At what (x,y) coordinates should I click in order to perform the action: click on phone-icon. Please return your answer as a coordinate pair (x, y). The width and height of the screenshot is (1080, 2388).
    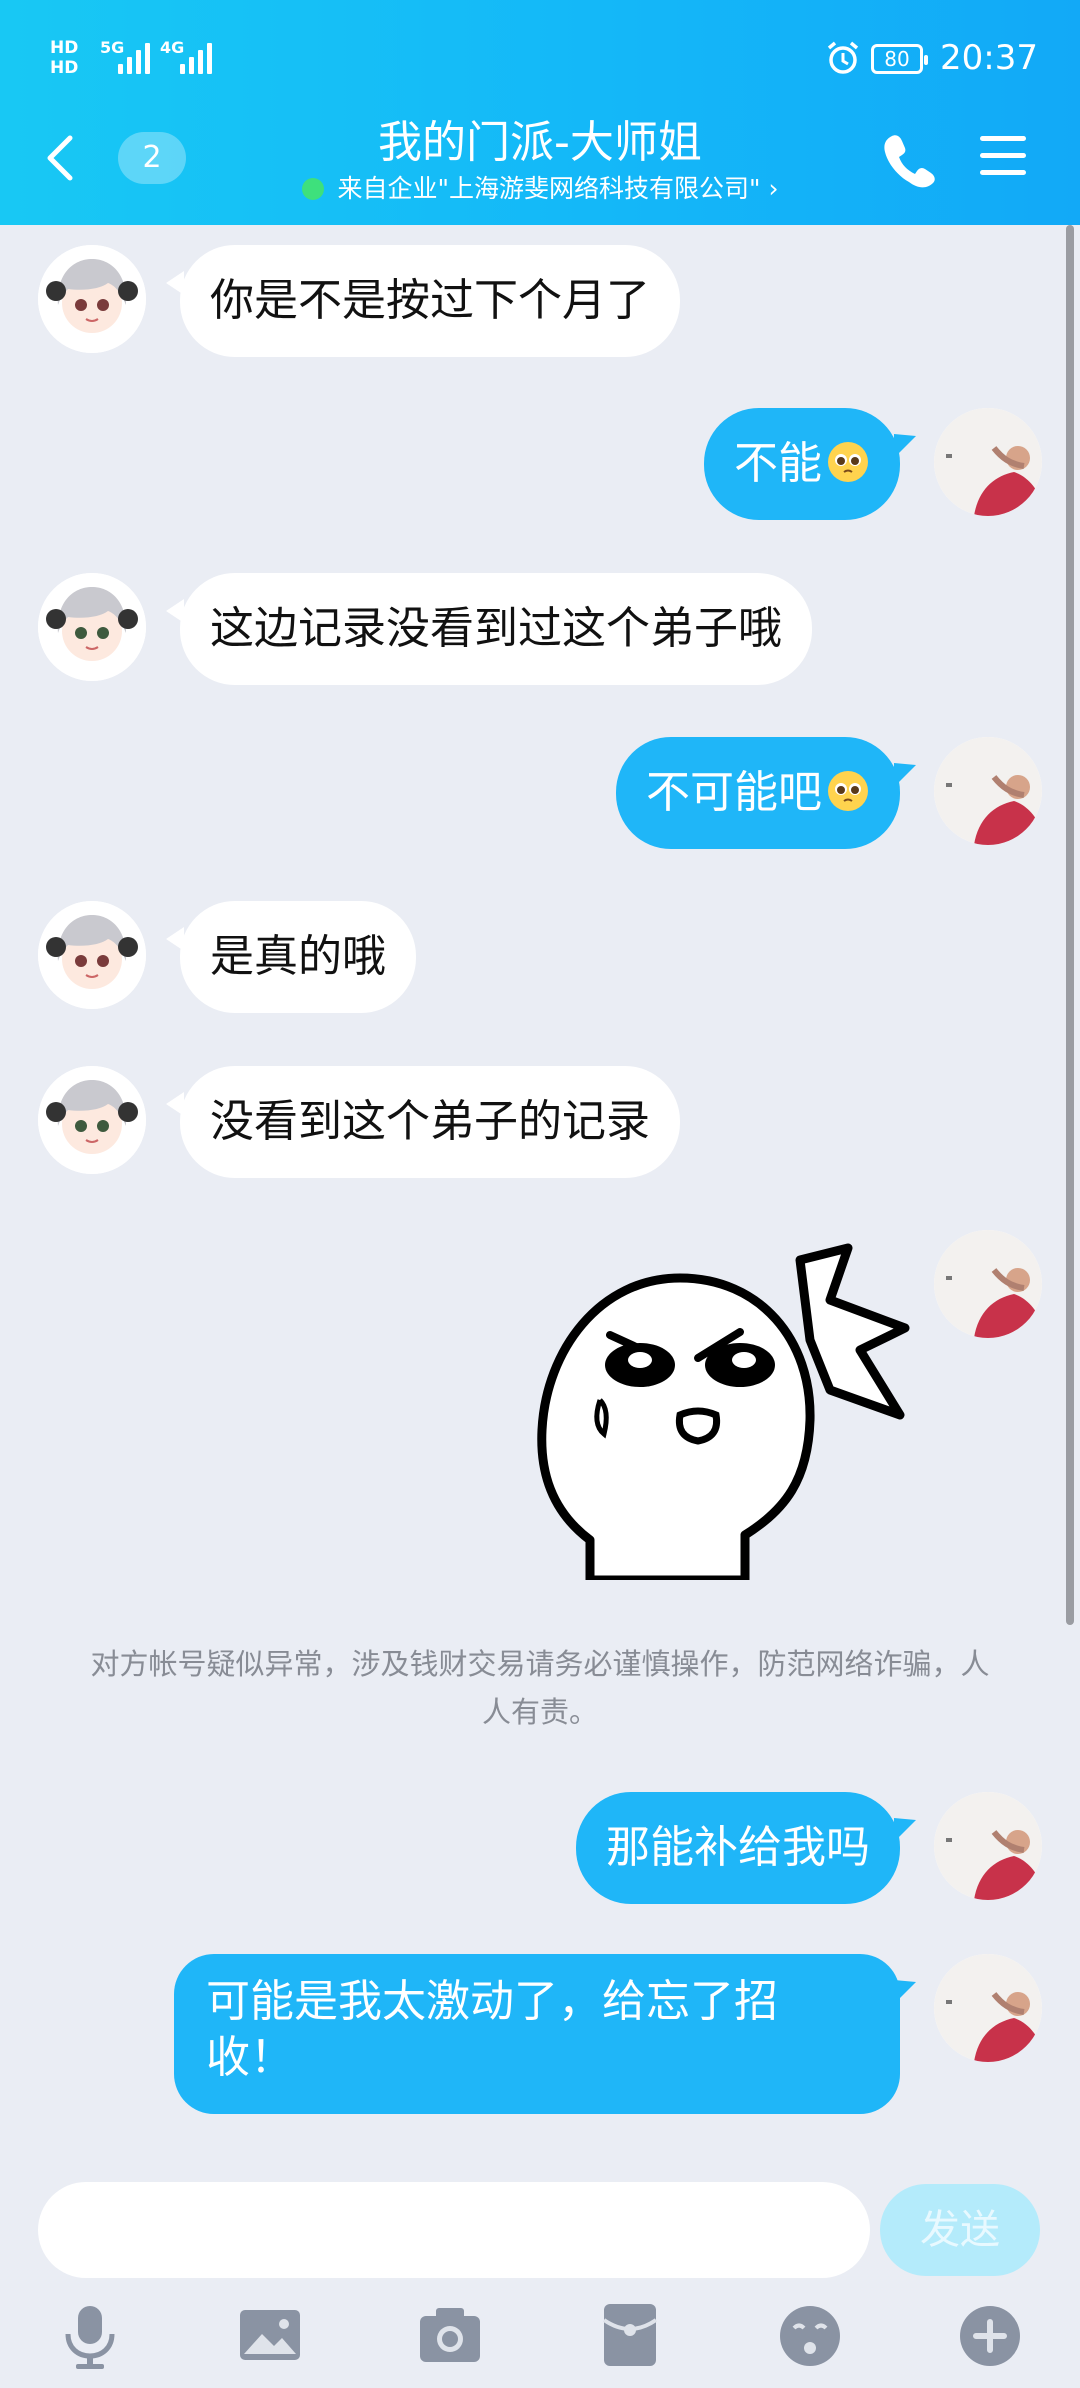
    Looking at the image, I should click on (908, 159).